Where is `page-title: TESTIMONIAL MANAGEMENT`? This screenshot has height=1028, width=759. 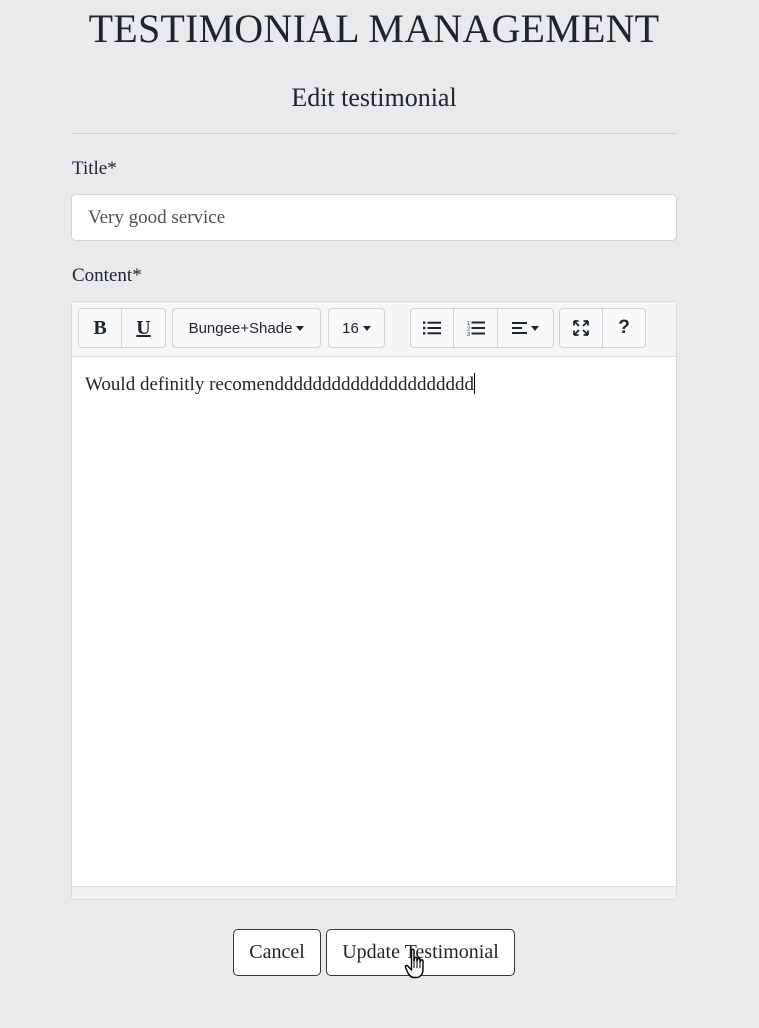
page-title: TESTIMONIAL MANAGEMENT is located at coordinates (374, 28).